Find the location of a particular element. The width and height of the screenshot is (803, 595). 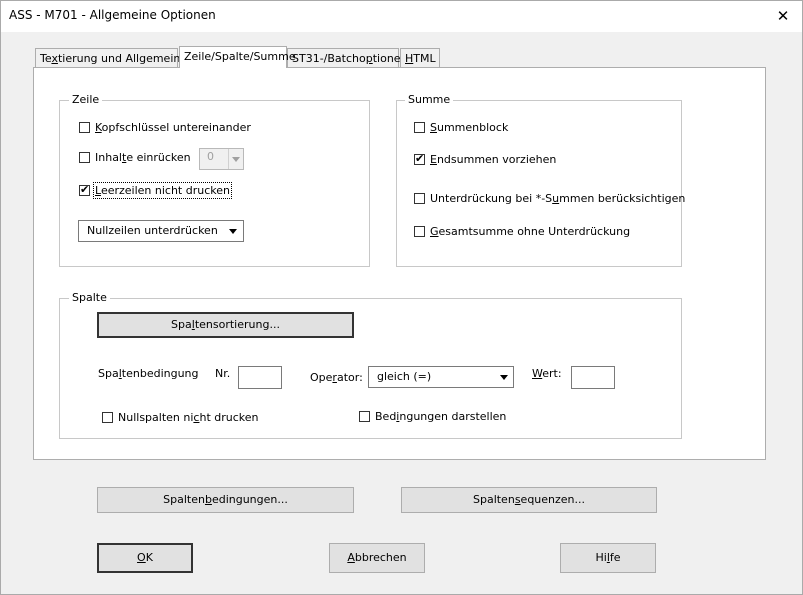

label-text: tenbedingung is located at coordinates (160, 373).